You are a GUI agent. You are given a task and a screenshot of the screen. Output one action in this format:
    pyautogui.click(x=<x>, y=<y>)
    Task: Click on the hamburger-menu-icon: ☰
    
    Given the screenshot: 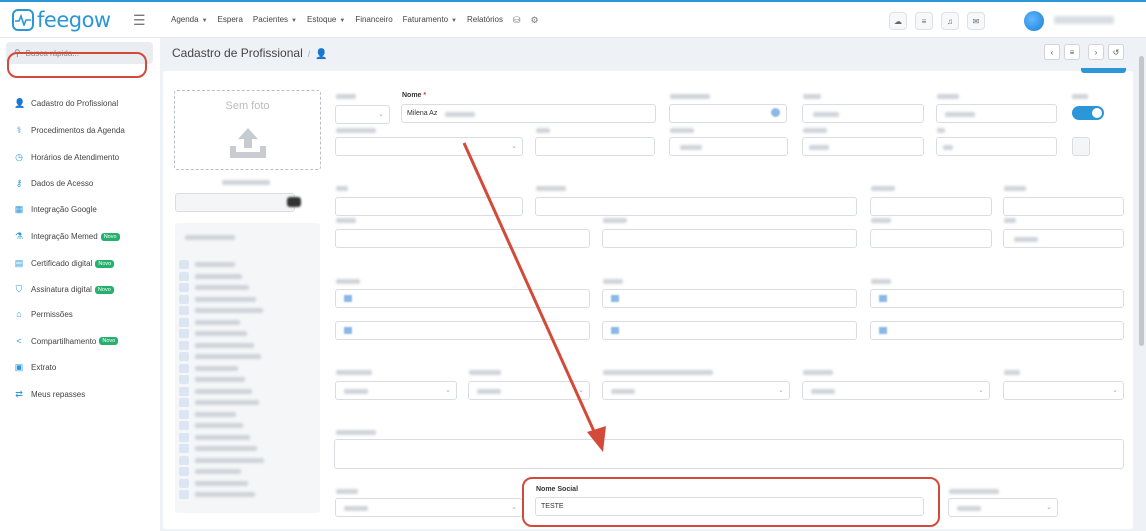 What is the action you would take?
    pyautogui.click(x=139, y=20)
    